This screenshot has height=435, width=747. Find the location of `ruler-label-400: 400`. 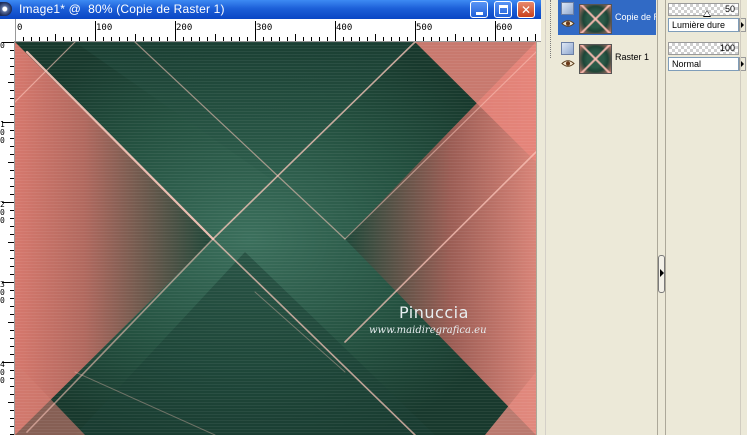

ruler-label-400: 400 is located at coordinates (344, 28).